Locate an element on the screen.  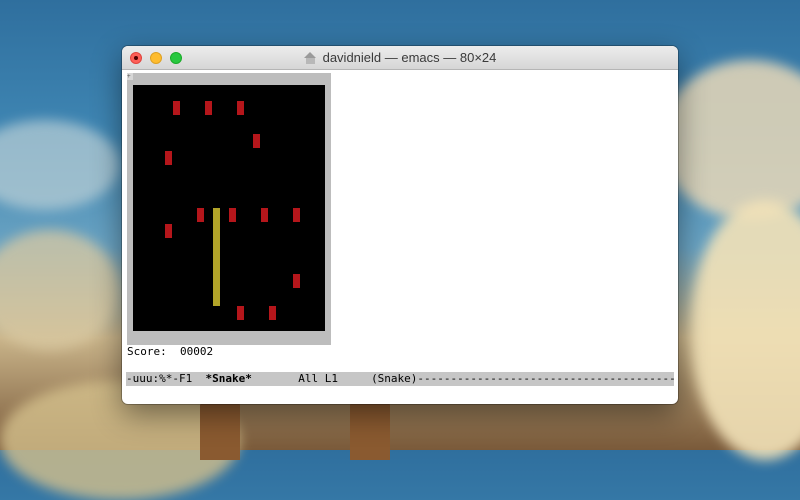
snake-board-frame: + is located at coordinates (229, 209).